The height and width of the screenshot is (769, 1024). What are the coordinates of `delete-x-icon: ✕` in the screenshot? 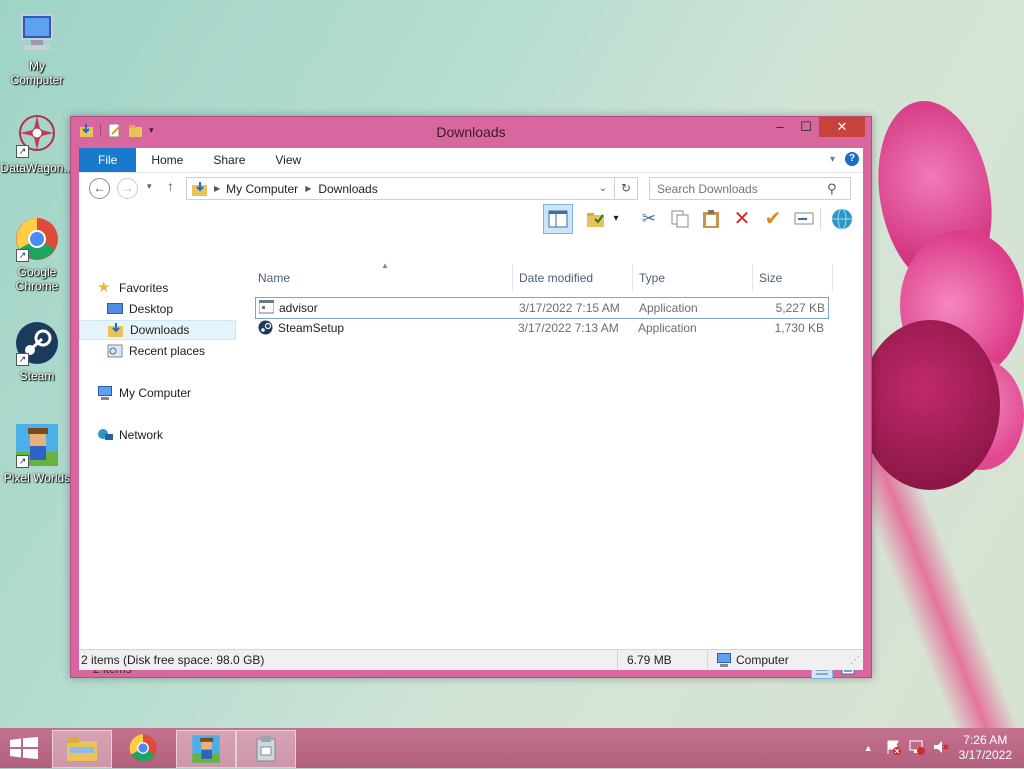 It's located at (742, 219).